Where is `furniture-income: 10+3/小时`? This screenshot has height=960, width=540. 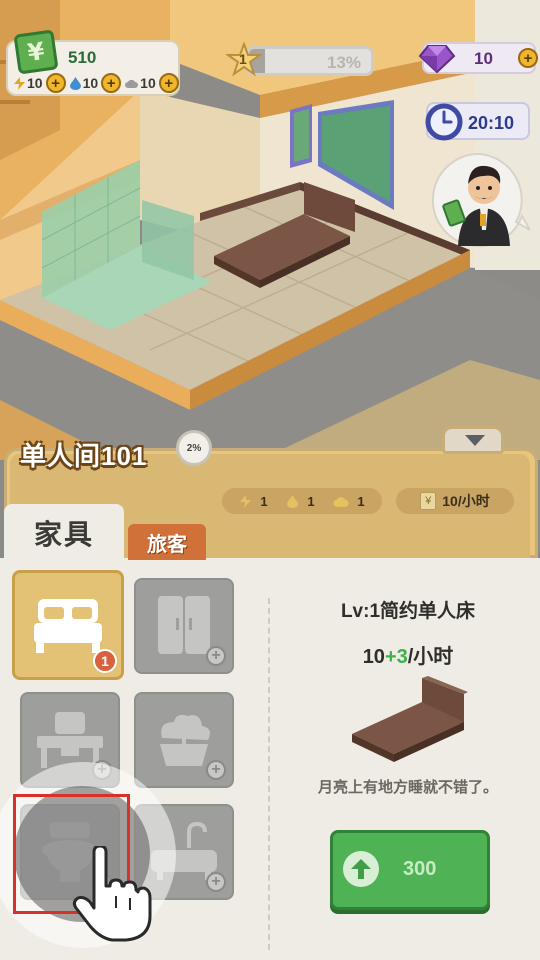 furniture-income: 10+3/小时 is located at coordinates (408, 654).